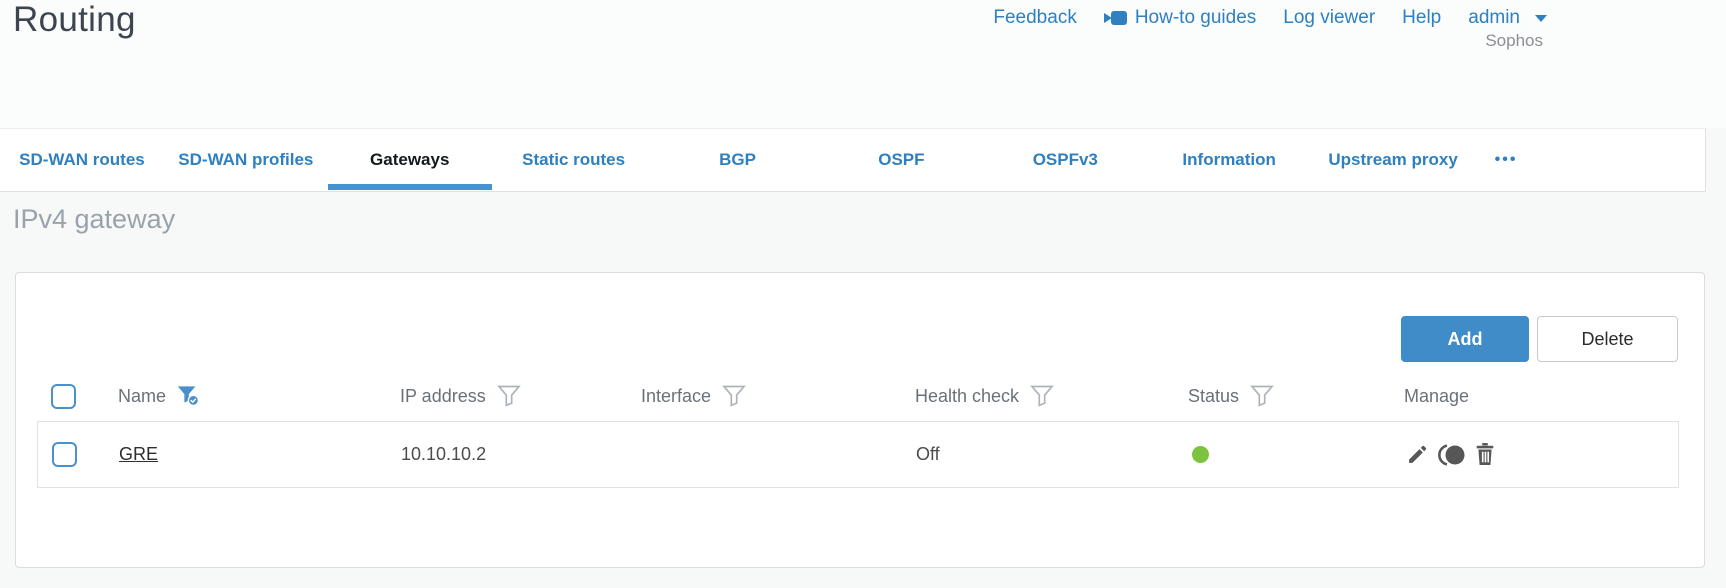 Image resolution: width=1726 pixels, height=588 pixels. I want to click on column-header-health-check: Health check, so click(1034, 396).